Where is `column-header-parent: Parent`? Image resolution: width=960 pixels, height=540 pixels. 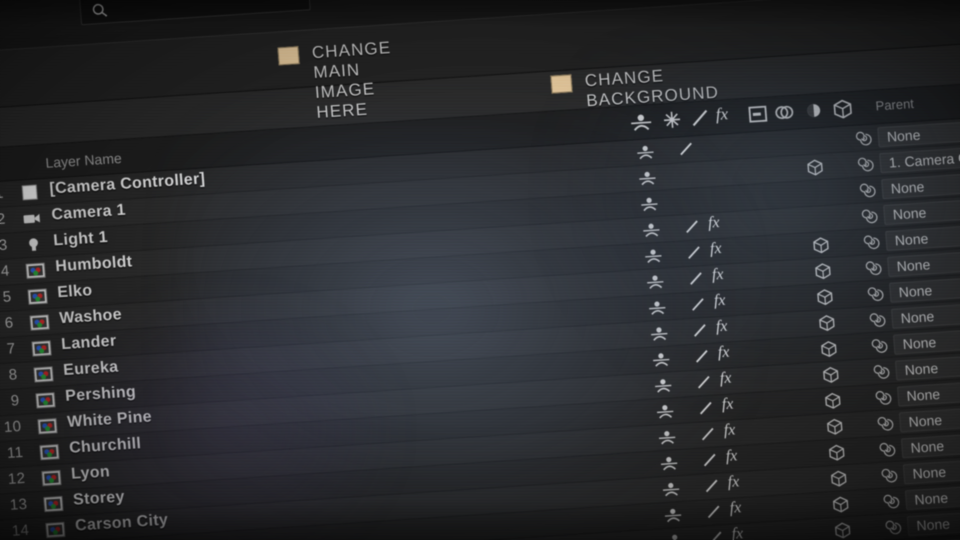
column-header-parent: Parent is located at coordinates (894, 104).